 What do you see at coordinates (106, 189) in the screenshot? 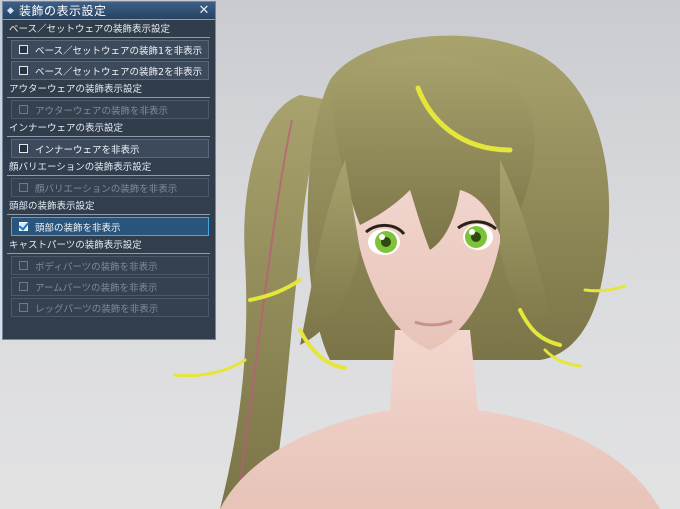
I see `option-label: 顔バリエーションの装飾を非表示` at bounding box center [106, 189].